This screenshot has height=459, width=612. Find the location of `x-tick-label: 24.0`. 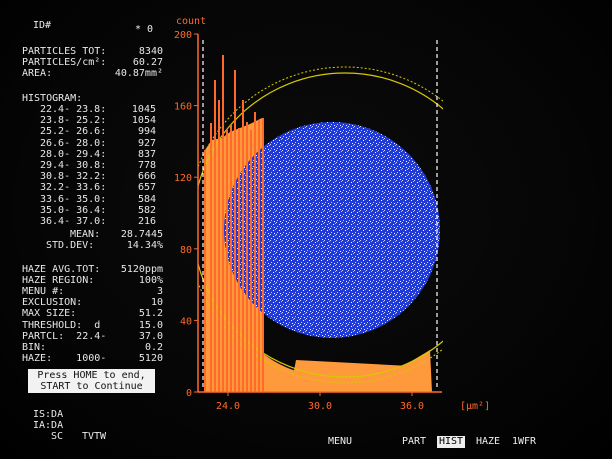

x-tick-label: 24.0 is located at coordinates (228, 406).